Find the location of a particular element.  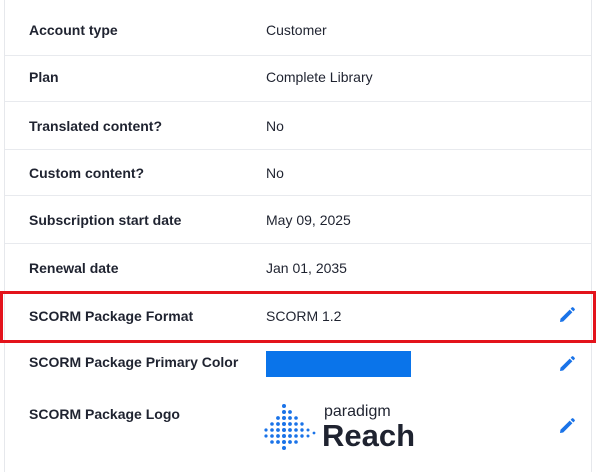

row-label: Account type is located at coordinates (73, 30).